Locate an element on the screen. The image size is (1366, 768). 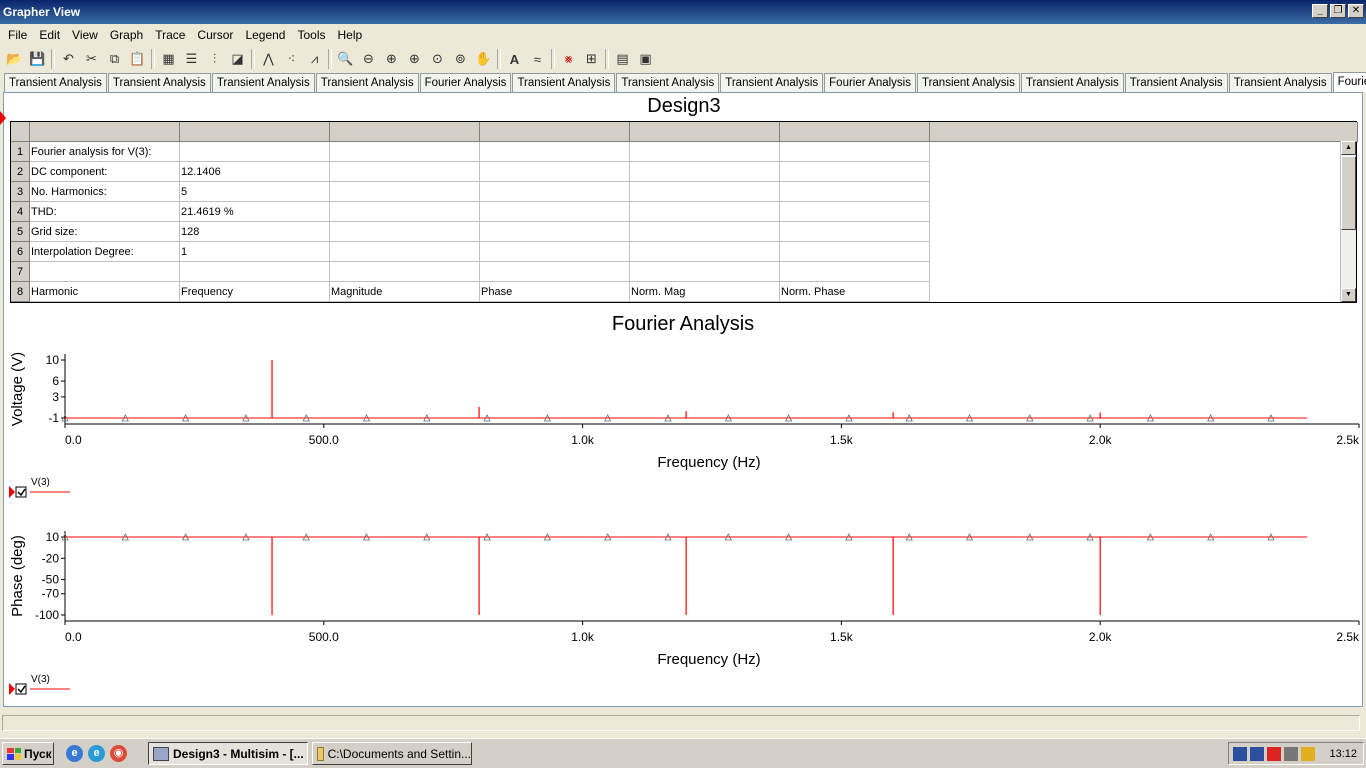
chrome-icon: ◉ is located at coordinates (118, 753).